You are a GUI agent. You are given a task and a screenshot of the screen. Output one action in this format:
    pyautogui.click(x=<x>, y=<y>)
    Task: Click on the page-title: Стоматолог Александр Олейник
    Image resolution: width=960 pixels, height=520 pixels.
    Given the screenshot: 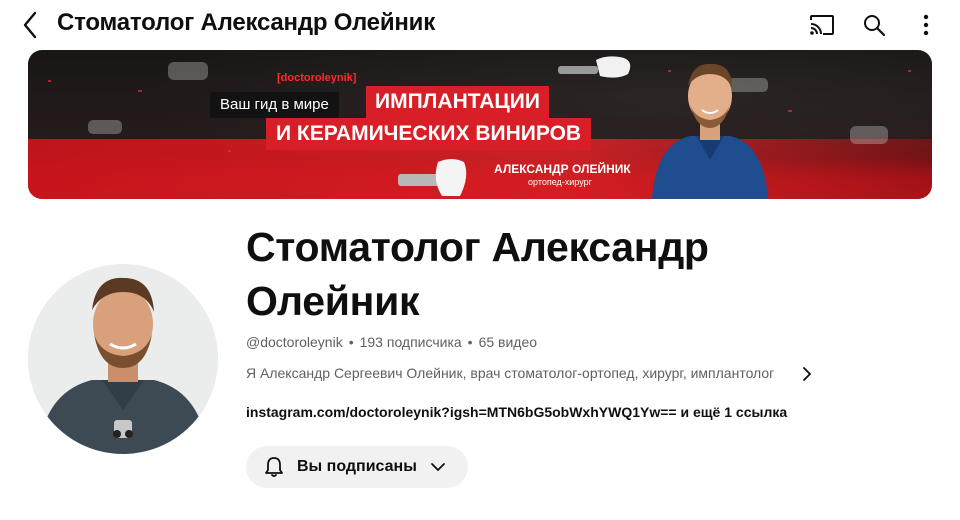 What is the action you would take?
    pyautogui.click(x=246, y=22)
    